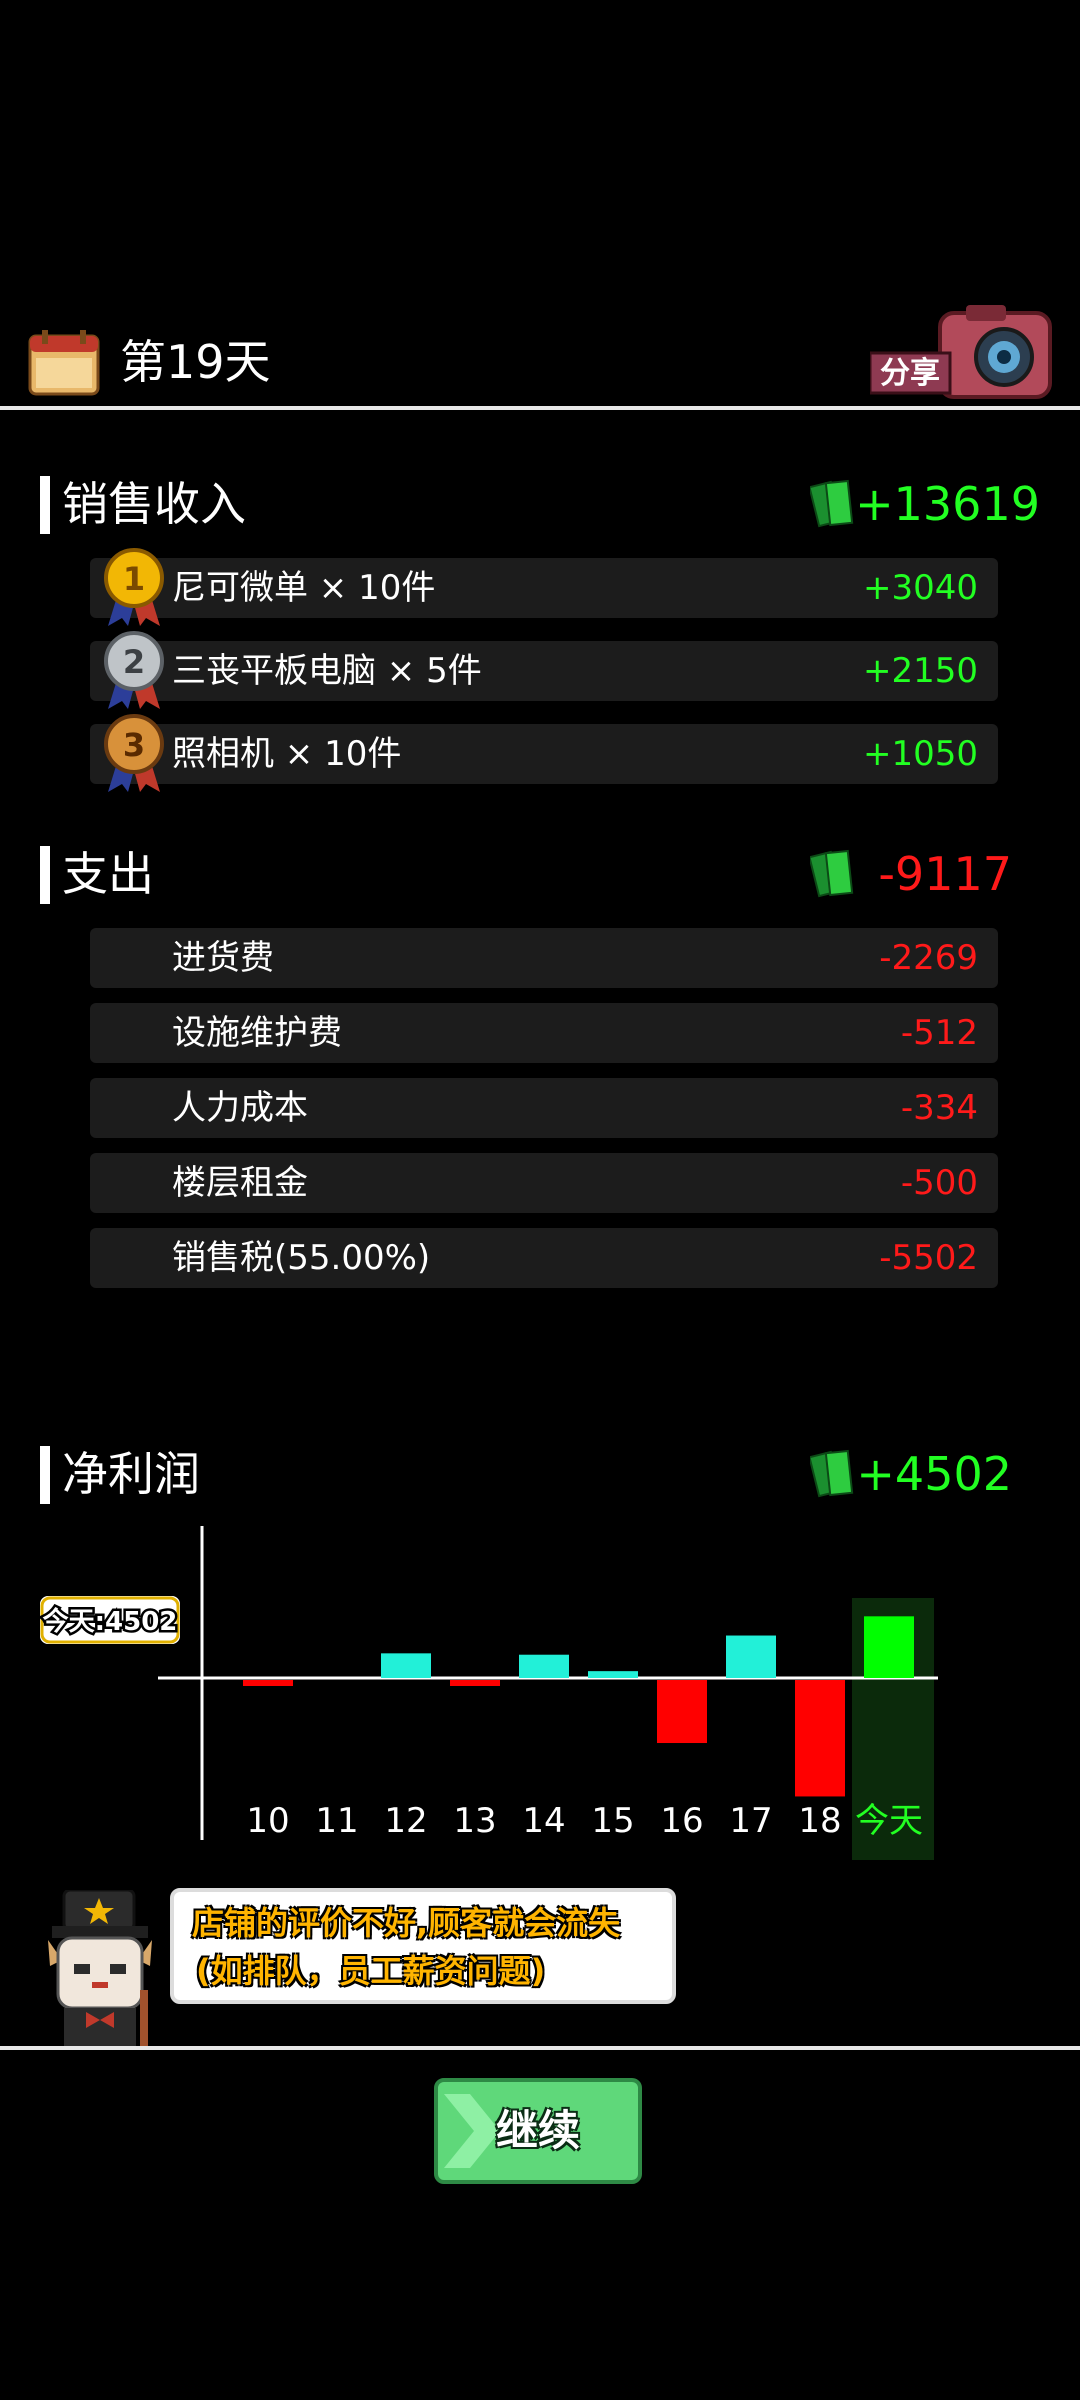  Describe the element at coordinates (64, 363) in the screenshot. I see `calendar-icon` at that location.